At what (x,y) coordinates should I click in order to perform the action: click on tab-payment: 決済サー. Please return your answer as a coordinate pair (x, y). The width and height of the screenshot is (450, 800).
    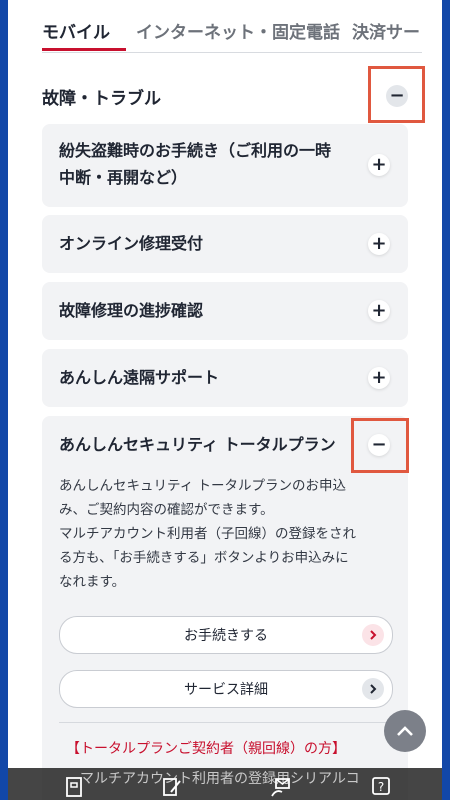
    Looking at the image, I should click on (386, 30).